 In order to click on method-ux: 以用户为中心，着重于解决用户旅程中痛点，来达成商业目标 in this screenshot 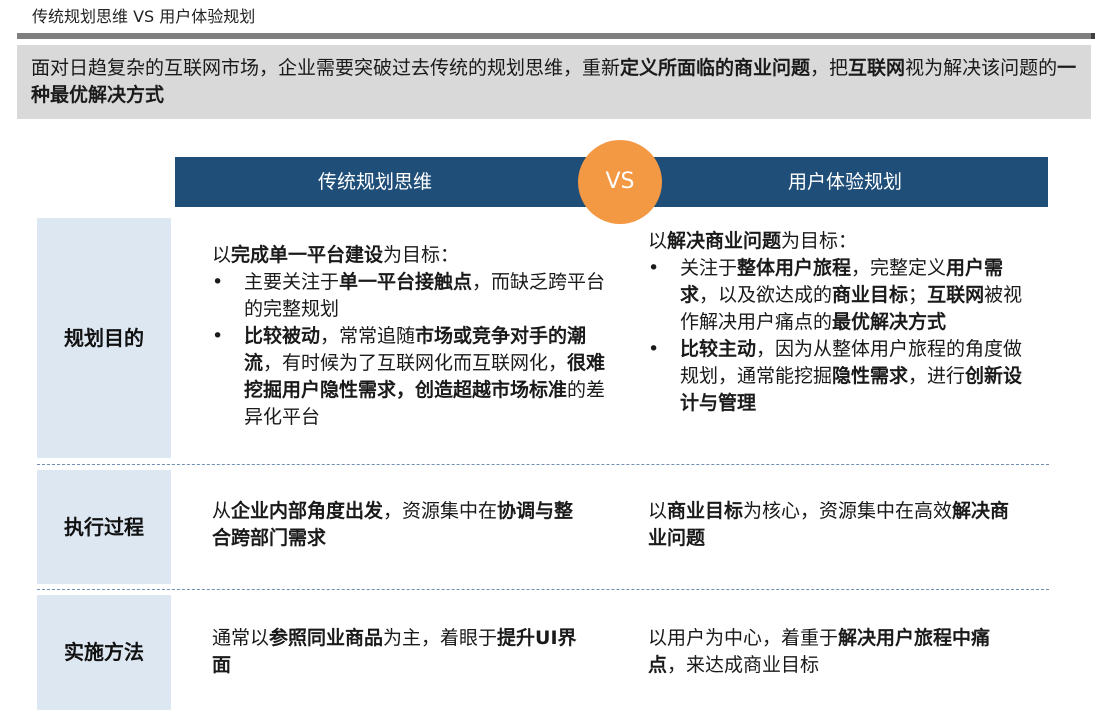, I will do `click(835, 652)`.